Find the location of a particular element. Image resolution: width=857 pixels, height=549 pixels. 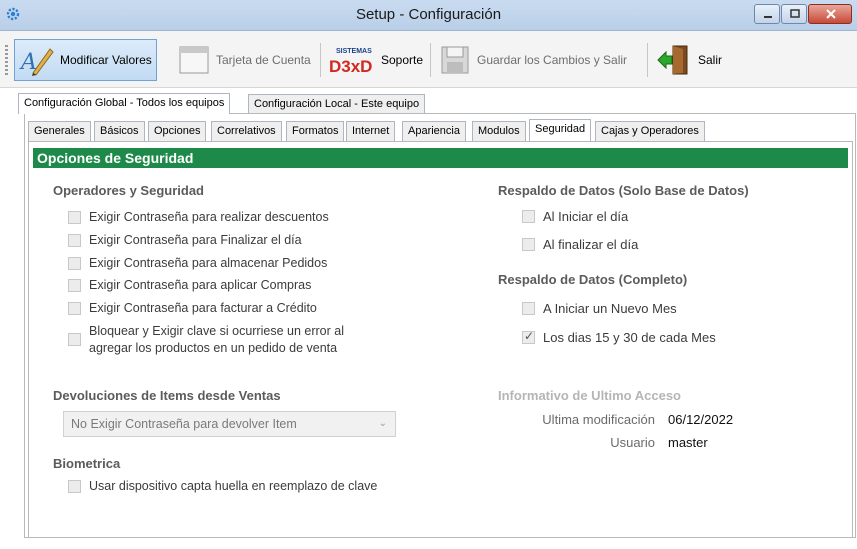

maximize-icon is located at coordinates (795, 13).